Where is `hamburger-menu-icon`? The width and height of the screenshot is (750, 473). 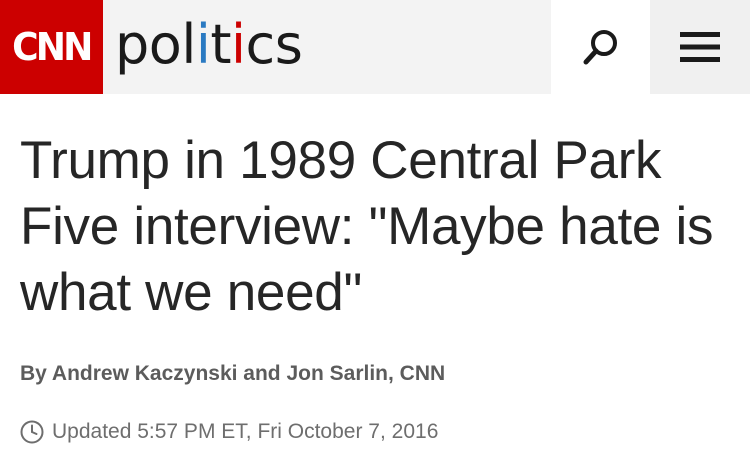
hamburger-menu-icon is located at coordinates (700, 47).